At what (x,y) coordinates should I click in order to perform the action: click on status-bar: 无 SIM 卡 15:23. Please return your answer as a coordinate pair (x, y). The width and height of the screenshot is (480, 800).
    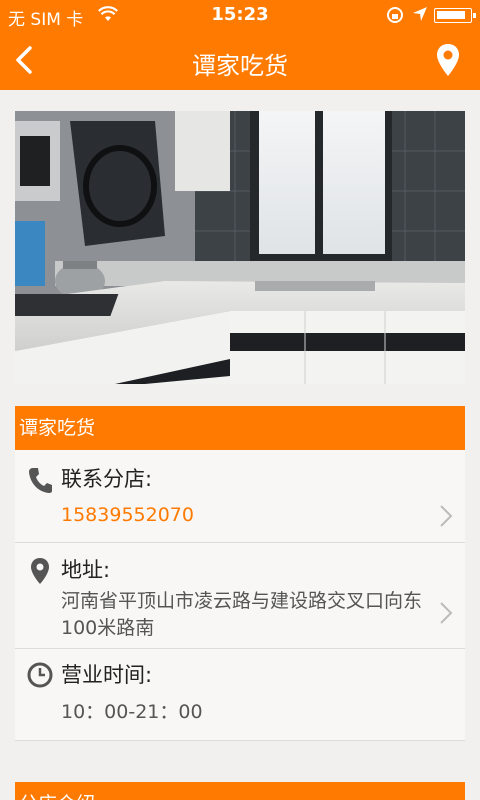
    Looking at the image, I should click on (240, 15).